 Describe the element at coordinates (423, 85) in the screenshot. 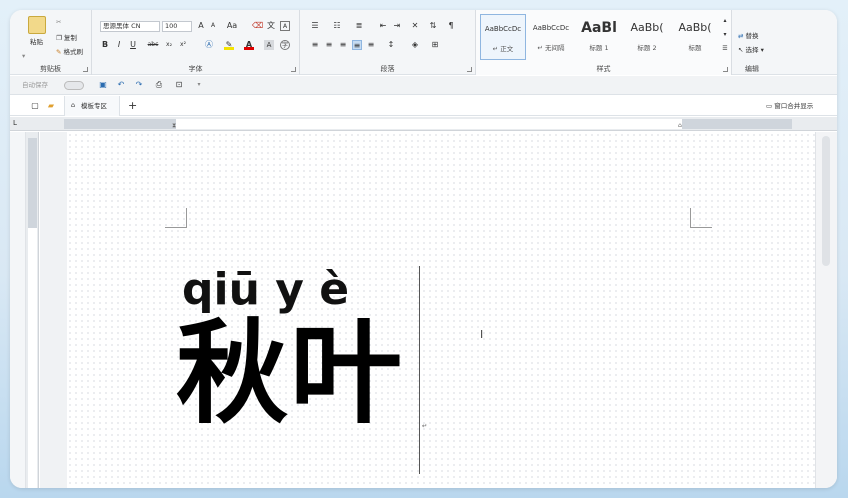

I see `quick-access-toolbar: 自动保存 ▣ ↶ ↷ ⎙ ⊡ ▾` at that location.